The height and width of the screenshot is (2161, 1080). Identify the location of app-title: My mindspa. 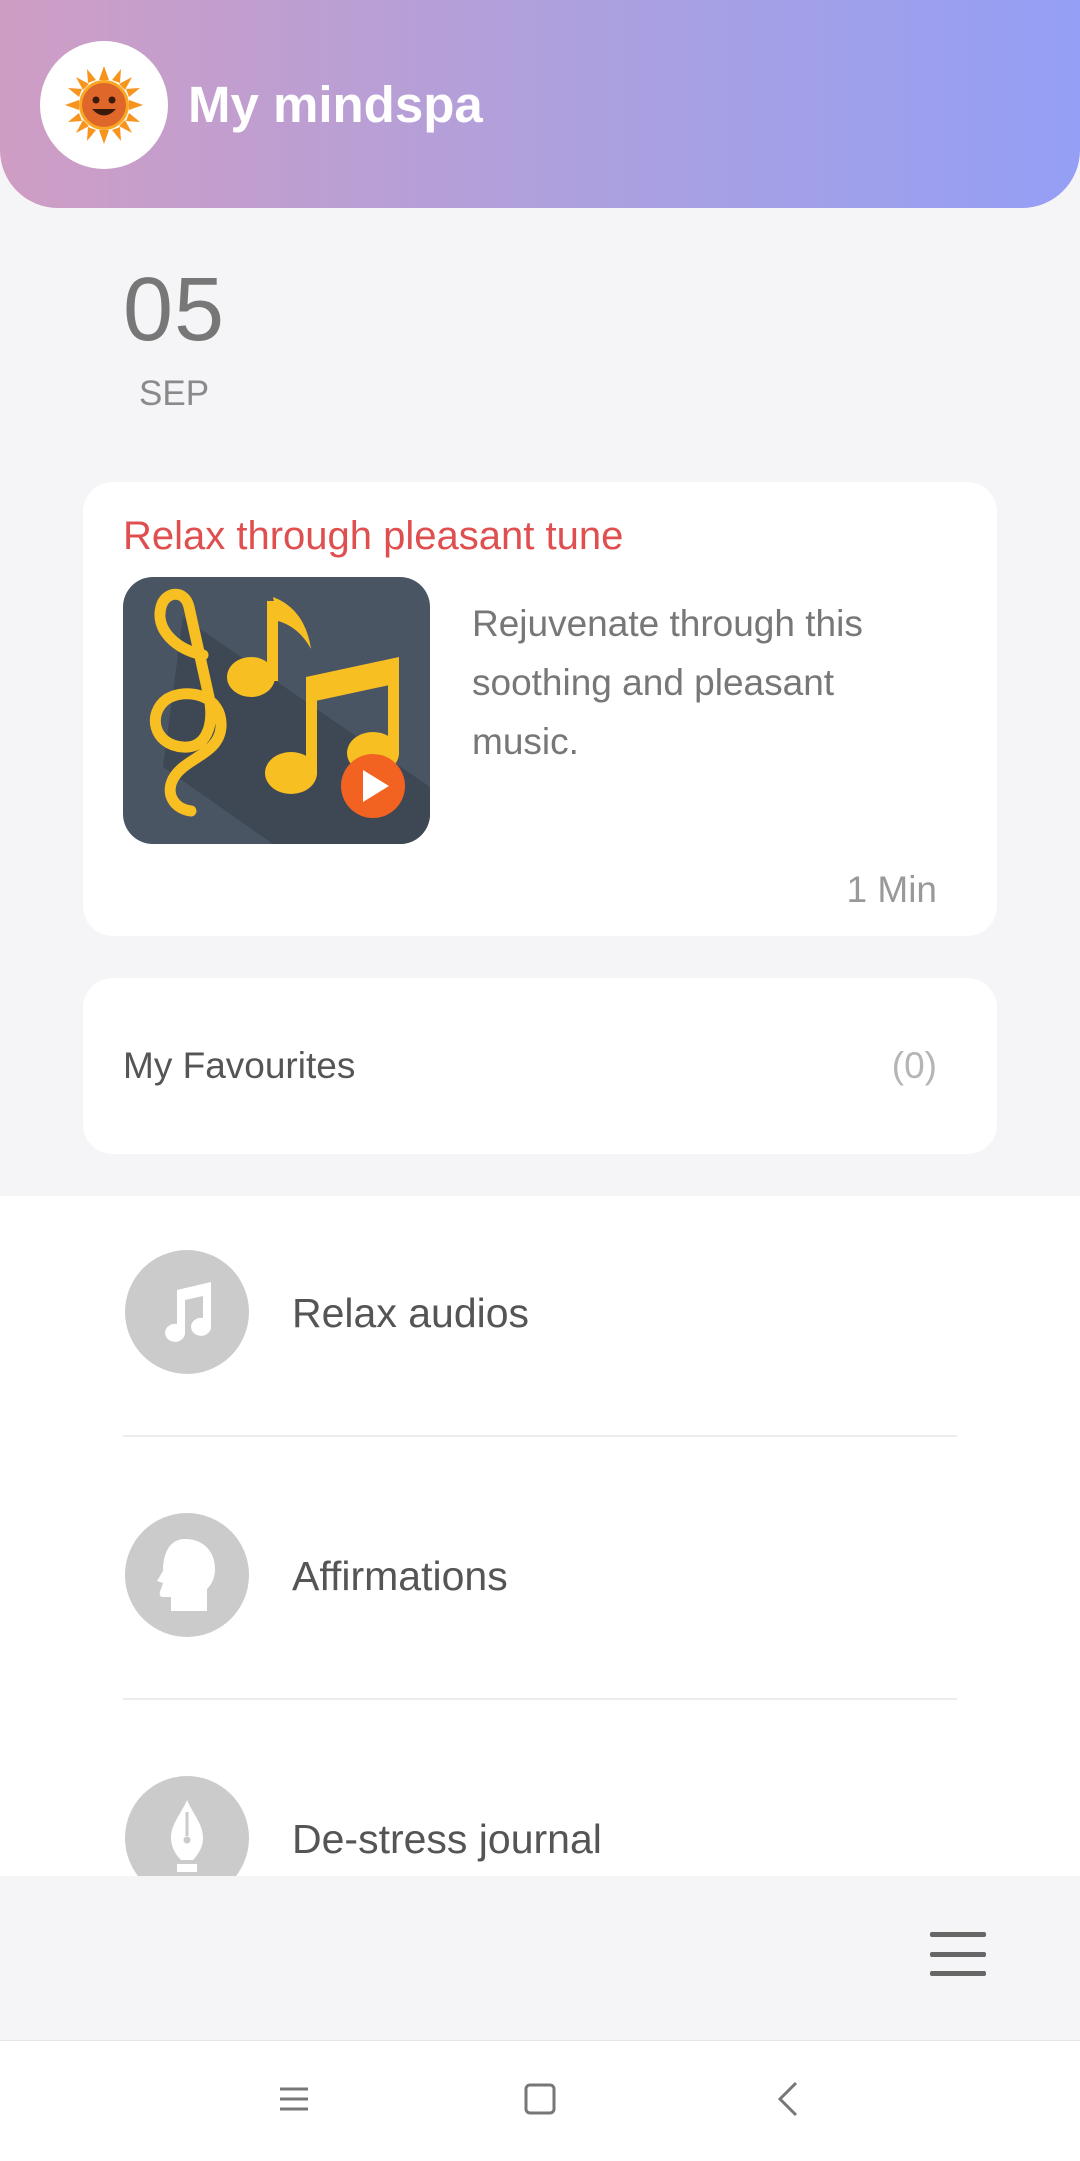
(335, 104).